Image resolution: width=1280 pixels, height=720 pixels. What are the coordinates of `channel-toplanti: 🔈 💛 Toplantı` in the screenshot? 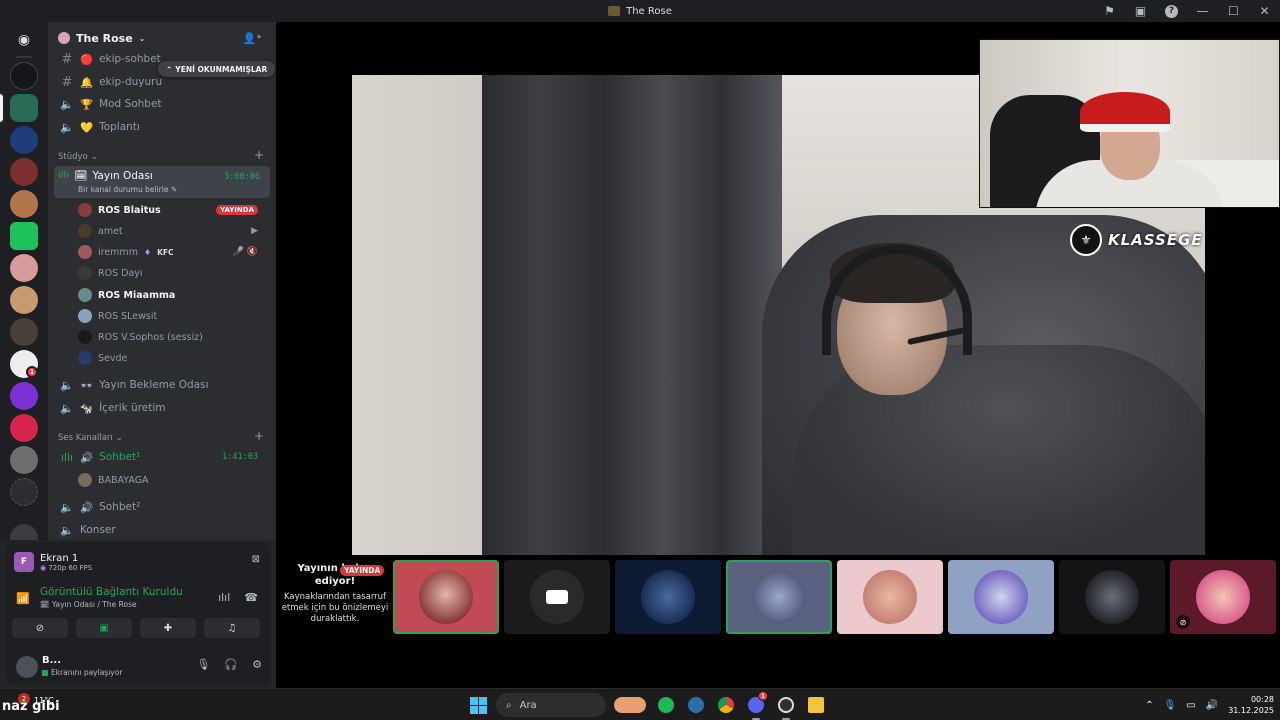 It's located at (162, 127).